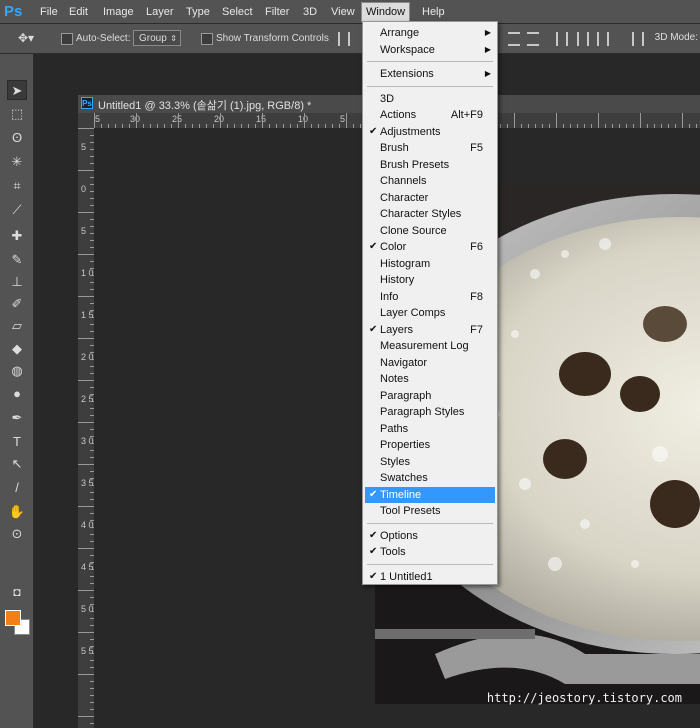  Describe the element at coordinates (17, 349) in the screenshot. I see `paint-bucket-icon: ◆` at that location.